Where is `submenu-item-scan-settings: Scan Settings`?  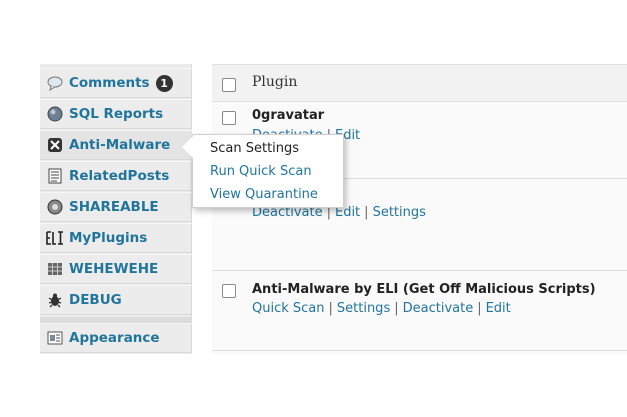
submenu-item-scan-settings: Scan Settings is located at coordinates (268, 148).